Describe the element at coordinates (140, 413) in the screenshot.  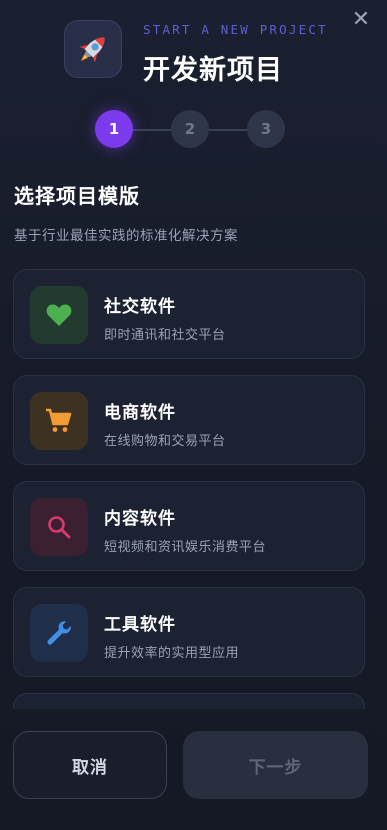
I see `template-name: 电商软件` at that location.